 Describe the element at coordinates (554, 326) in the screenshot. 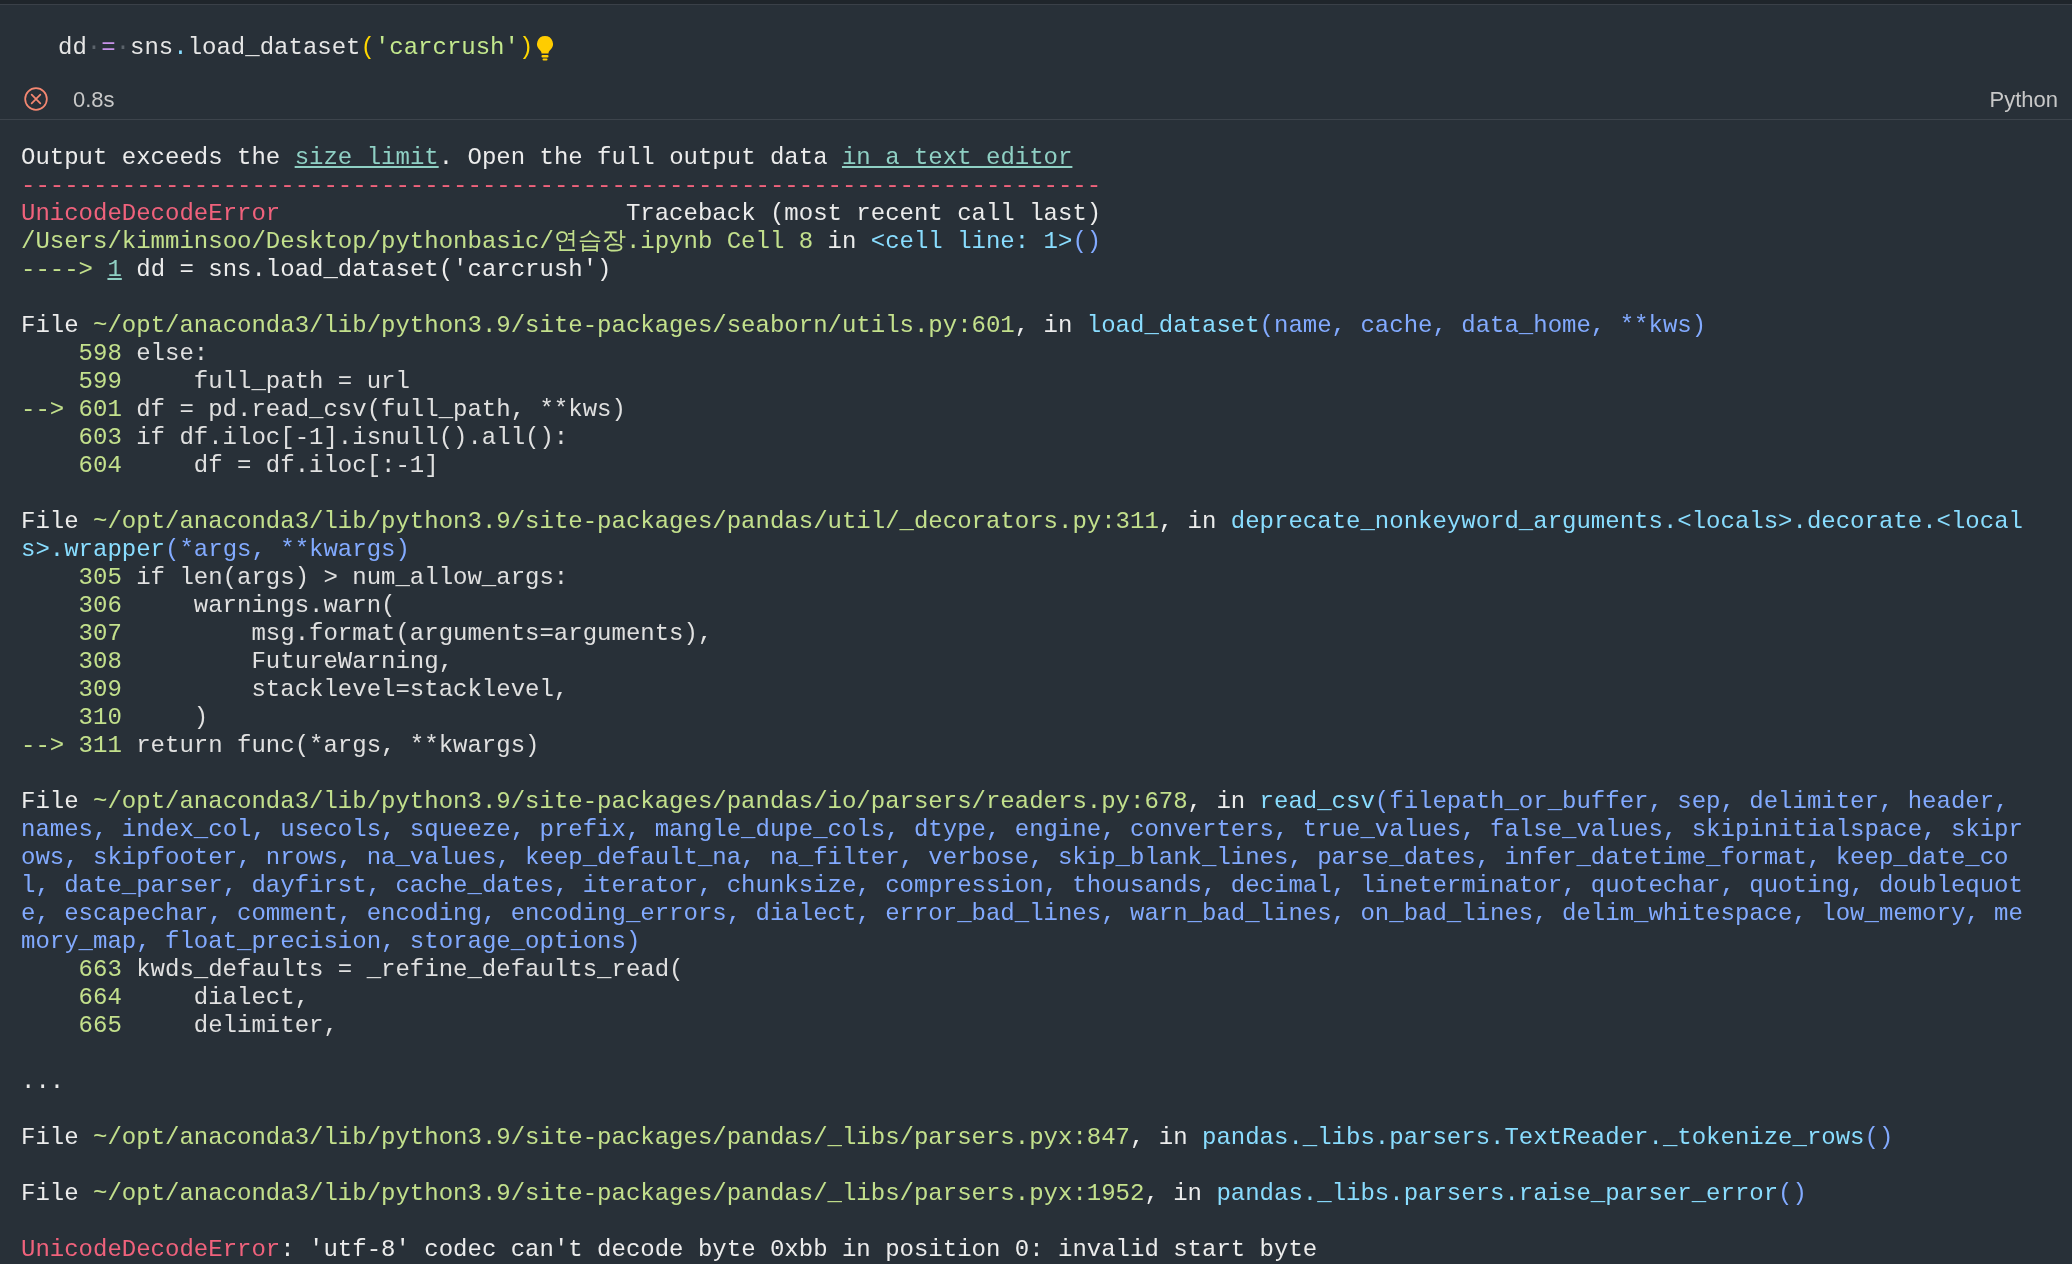

I see `file-path: ~/opt/anaconda3/lib/python3.9/site-packages/seaborn/utils.py:601` at that location.